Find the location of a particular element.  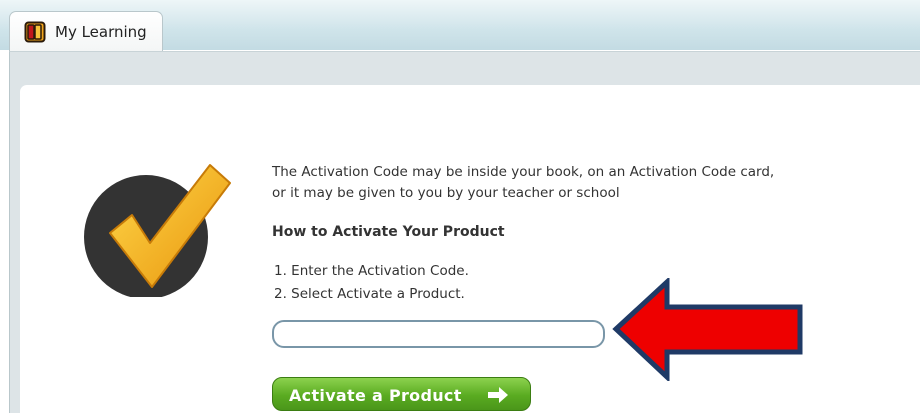

arrow-right-icon is located at coordinates (498, 395).